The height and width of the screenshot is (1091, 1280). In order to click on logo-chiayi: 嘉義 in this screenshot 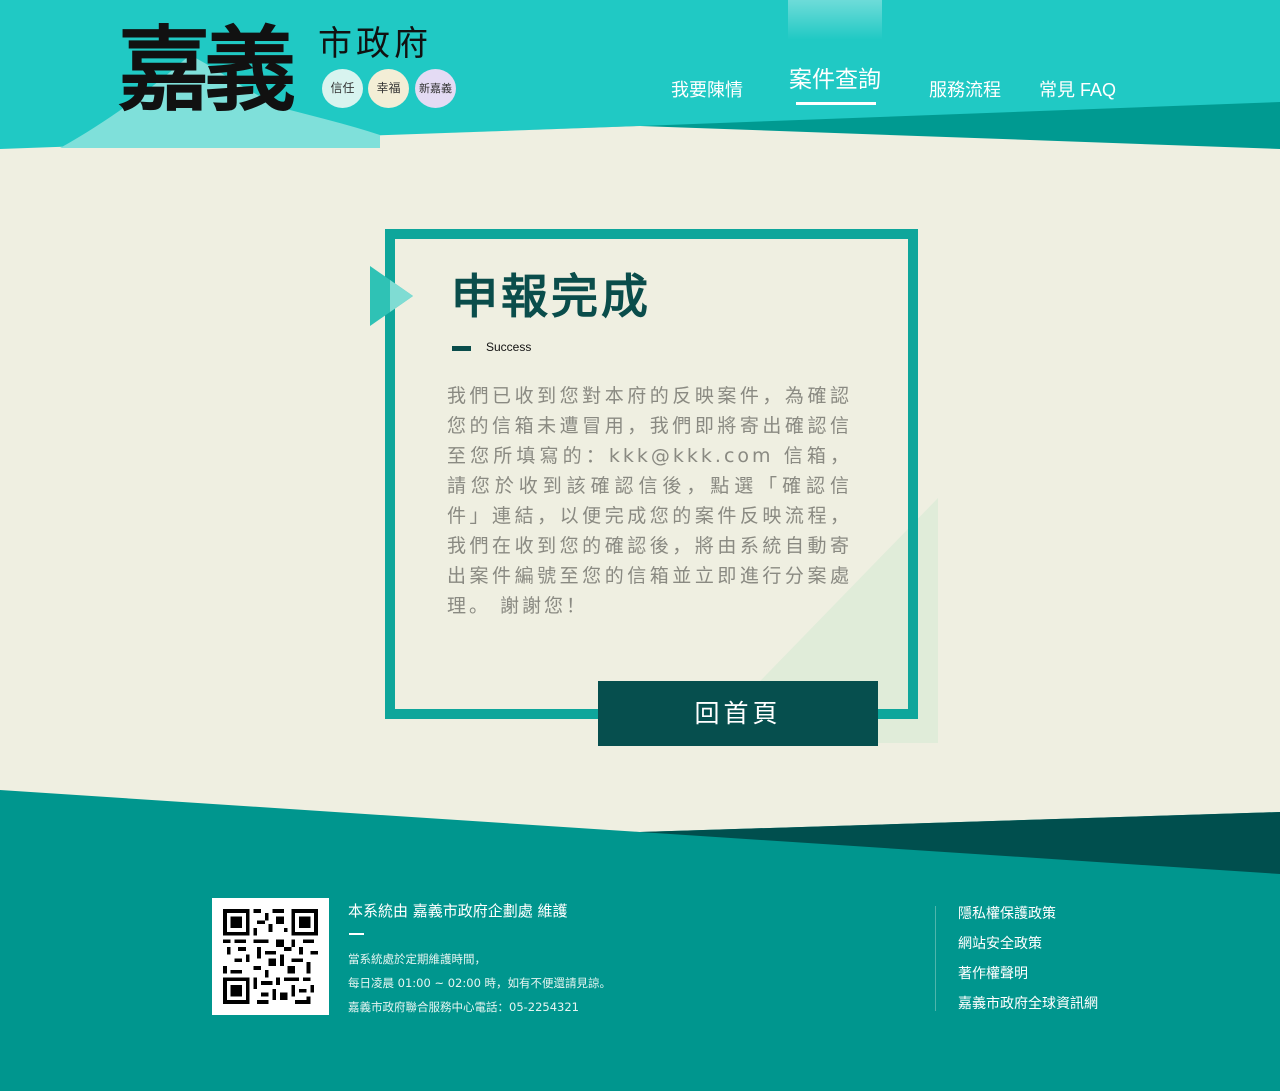, I will do `click(207, 70)`.